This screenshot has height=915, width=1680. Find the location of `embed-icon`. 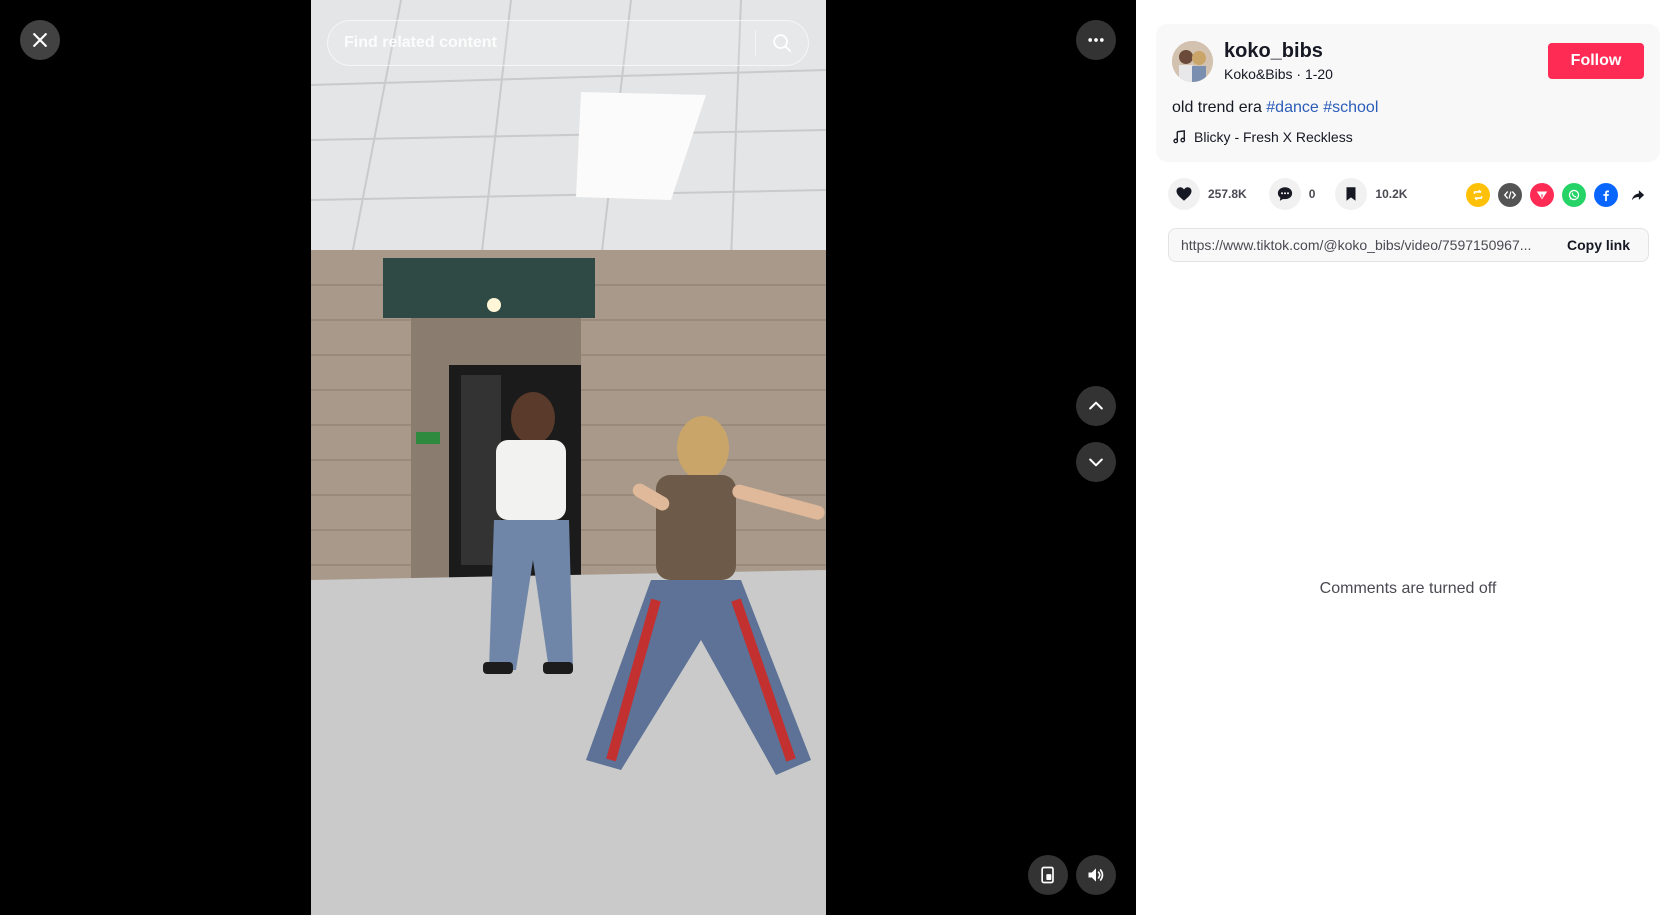

embed-icon is located at coordinates (1510, 195).